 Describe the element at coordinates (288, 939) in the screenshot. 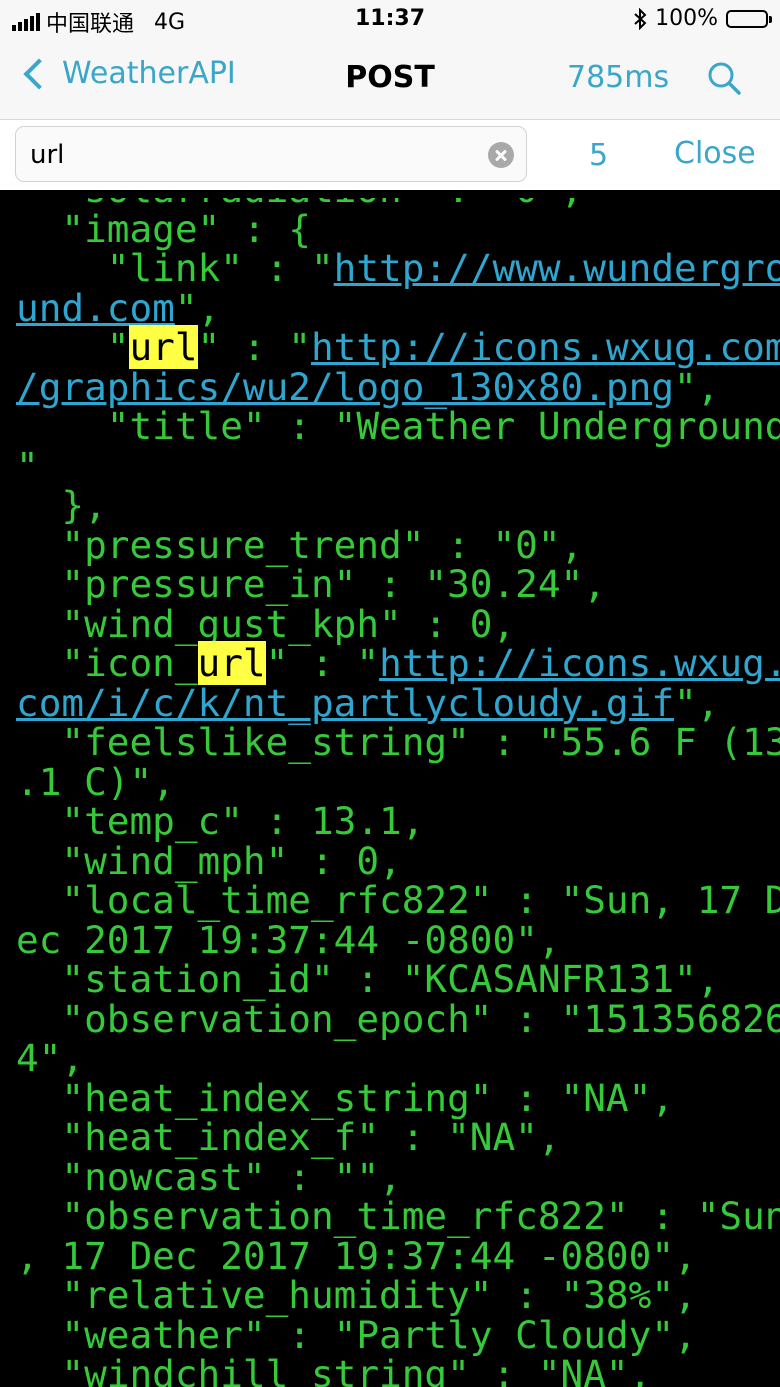

I see `json-line-text: ec 2017 19:37:44 -0800",` at that location.